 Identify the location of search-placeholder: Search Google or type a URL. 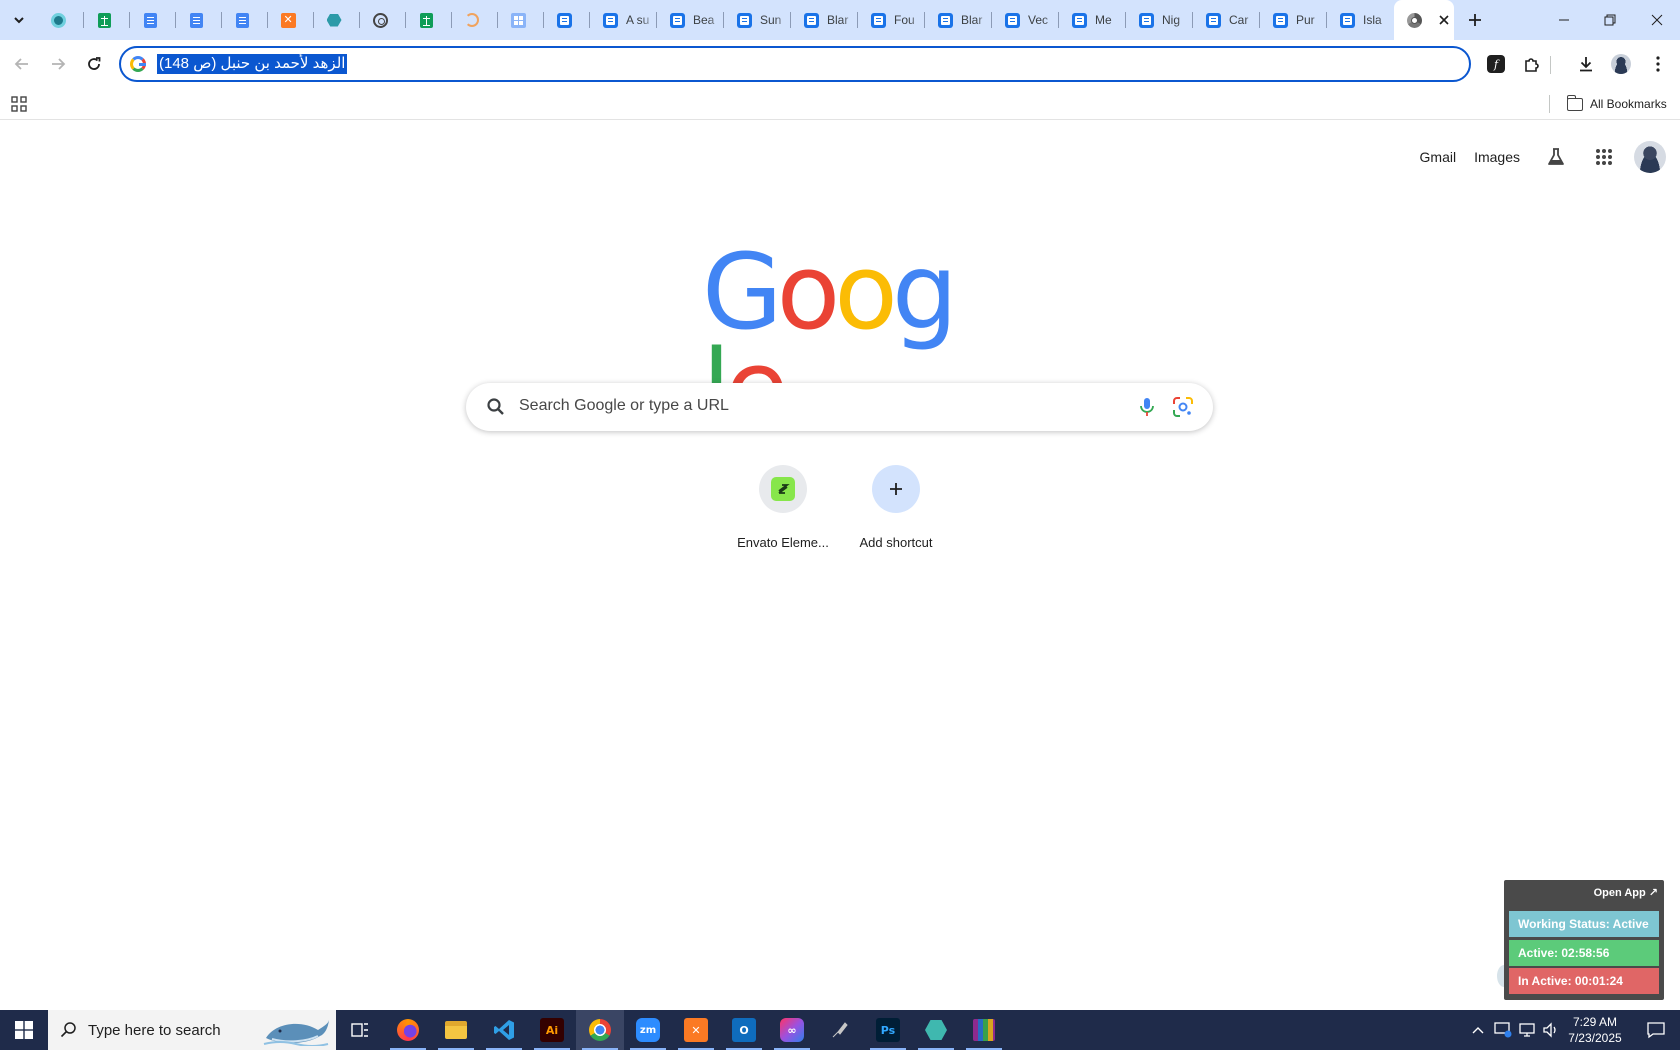
(624, 406).